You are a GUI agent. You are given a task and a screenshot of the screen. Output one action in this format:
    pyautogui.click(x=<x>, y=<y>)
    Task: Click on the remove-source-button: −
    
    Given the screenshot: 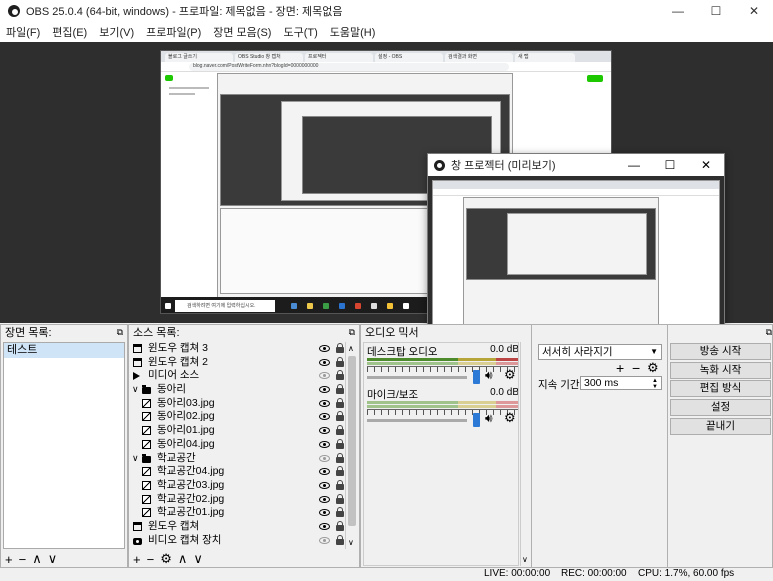 What is the action you would take?
    pyautogui.click(x=151, y=559)
    